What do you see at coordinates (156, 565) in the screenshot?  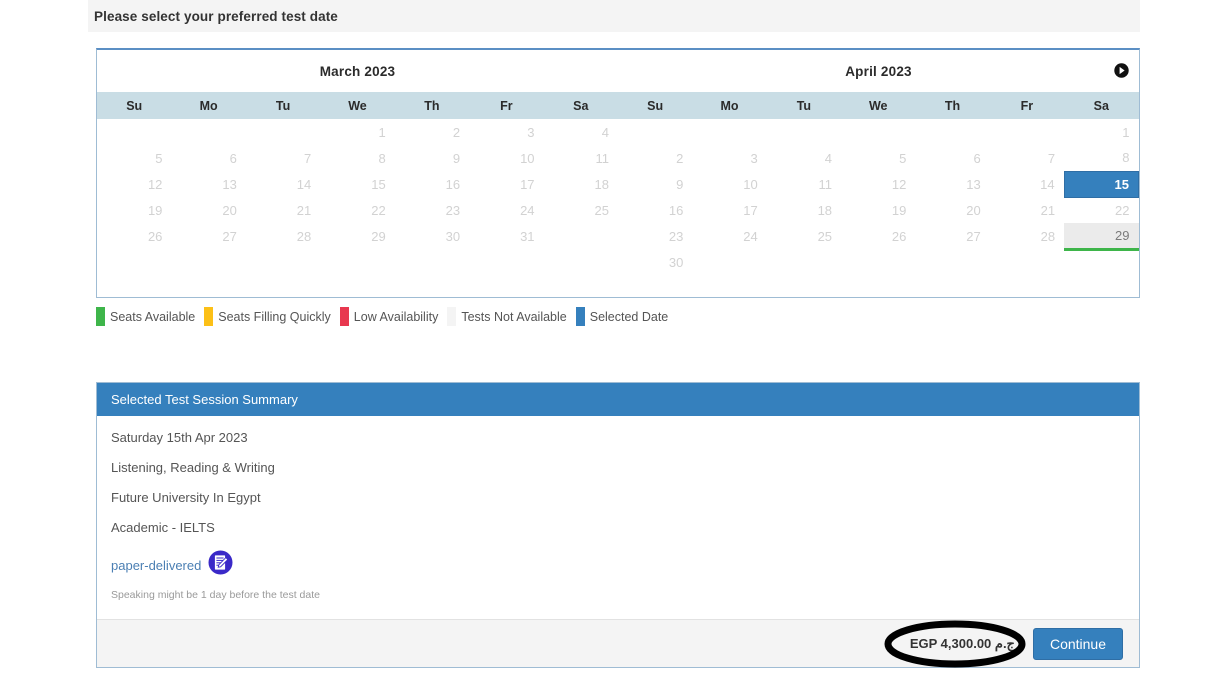 I see `delivery-mode-link: paper-delivered` at bounding box center [156, 565].